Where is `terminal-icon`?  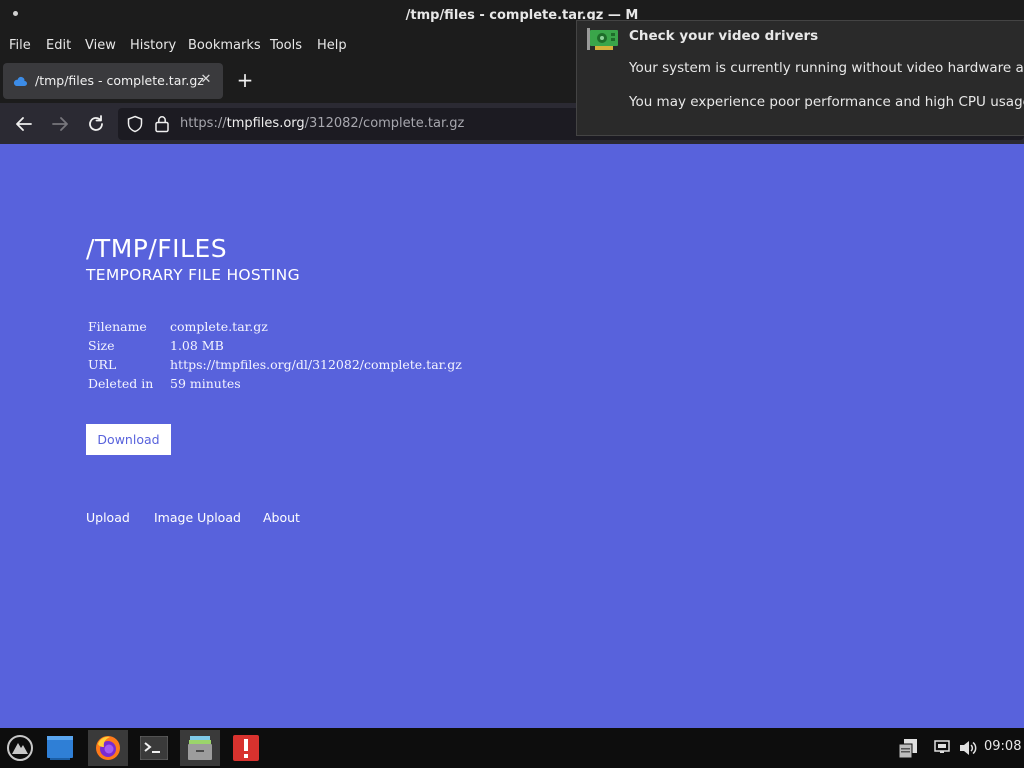 terminal-icon is located at coordinates (154, 748).